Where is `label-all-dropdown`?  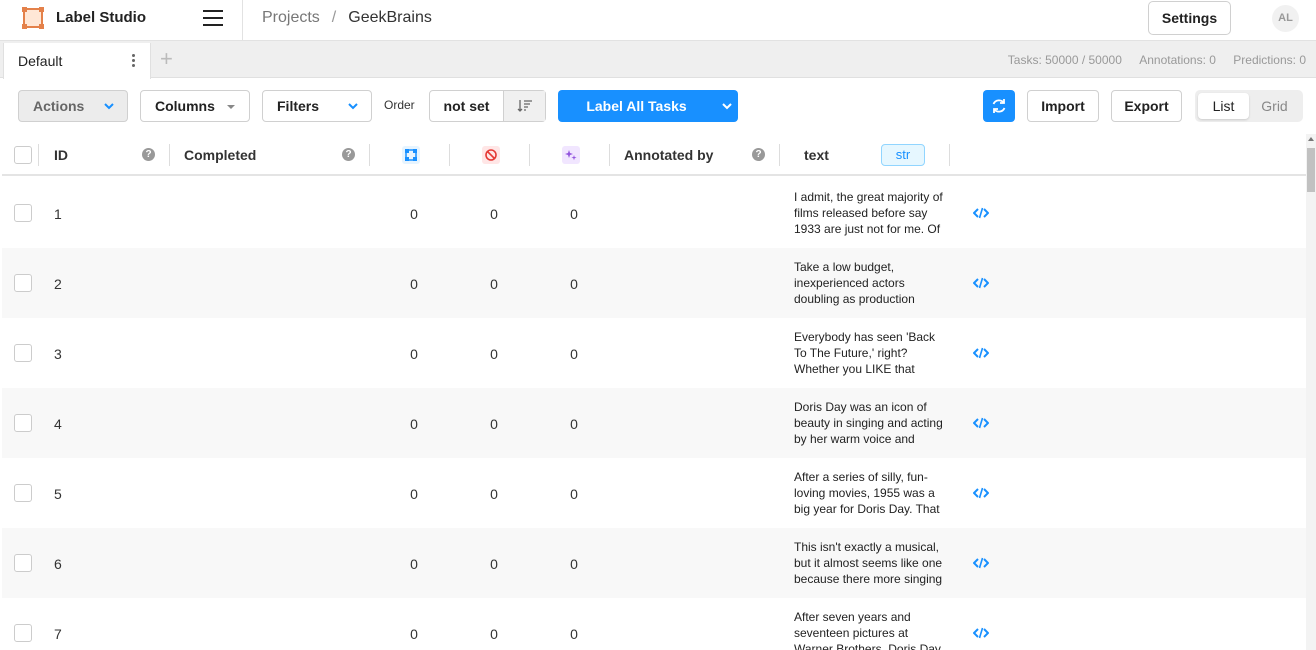 label-all-dropdown is located at coordinates (726, 106).